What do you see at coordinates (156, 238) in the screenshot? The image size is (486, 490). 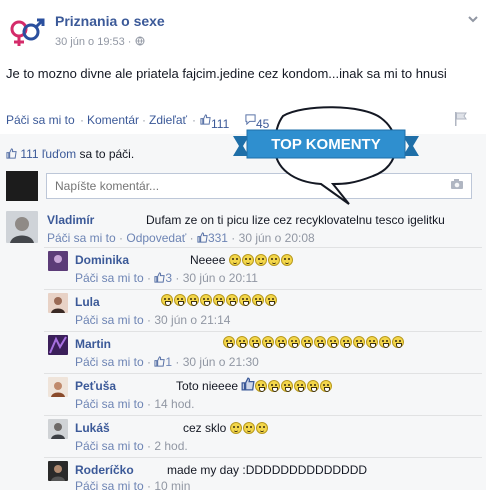 I see `comment-reply-button: Odpovedať` at bounding box center [156, 238].